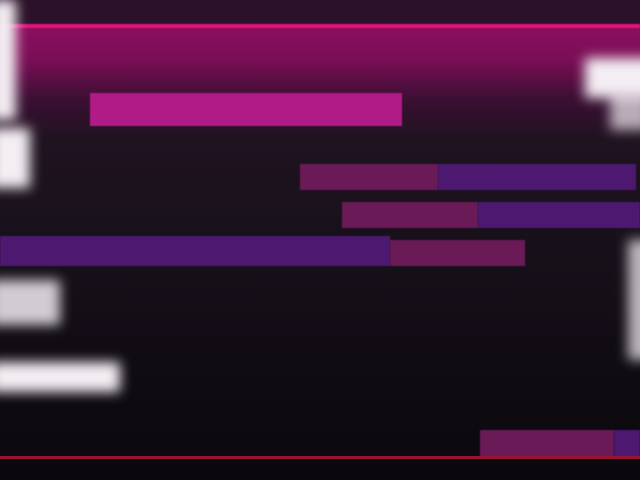 This screenshot has height=480, width=640. What do you see at coordinates (457, 253) in the screenshot?
I see `bar-3-pink-segment` at bounding box center [457, 253].